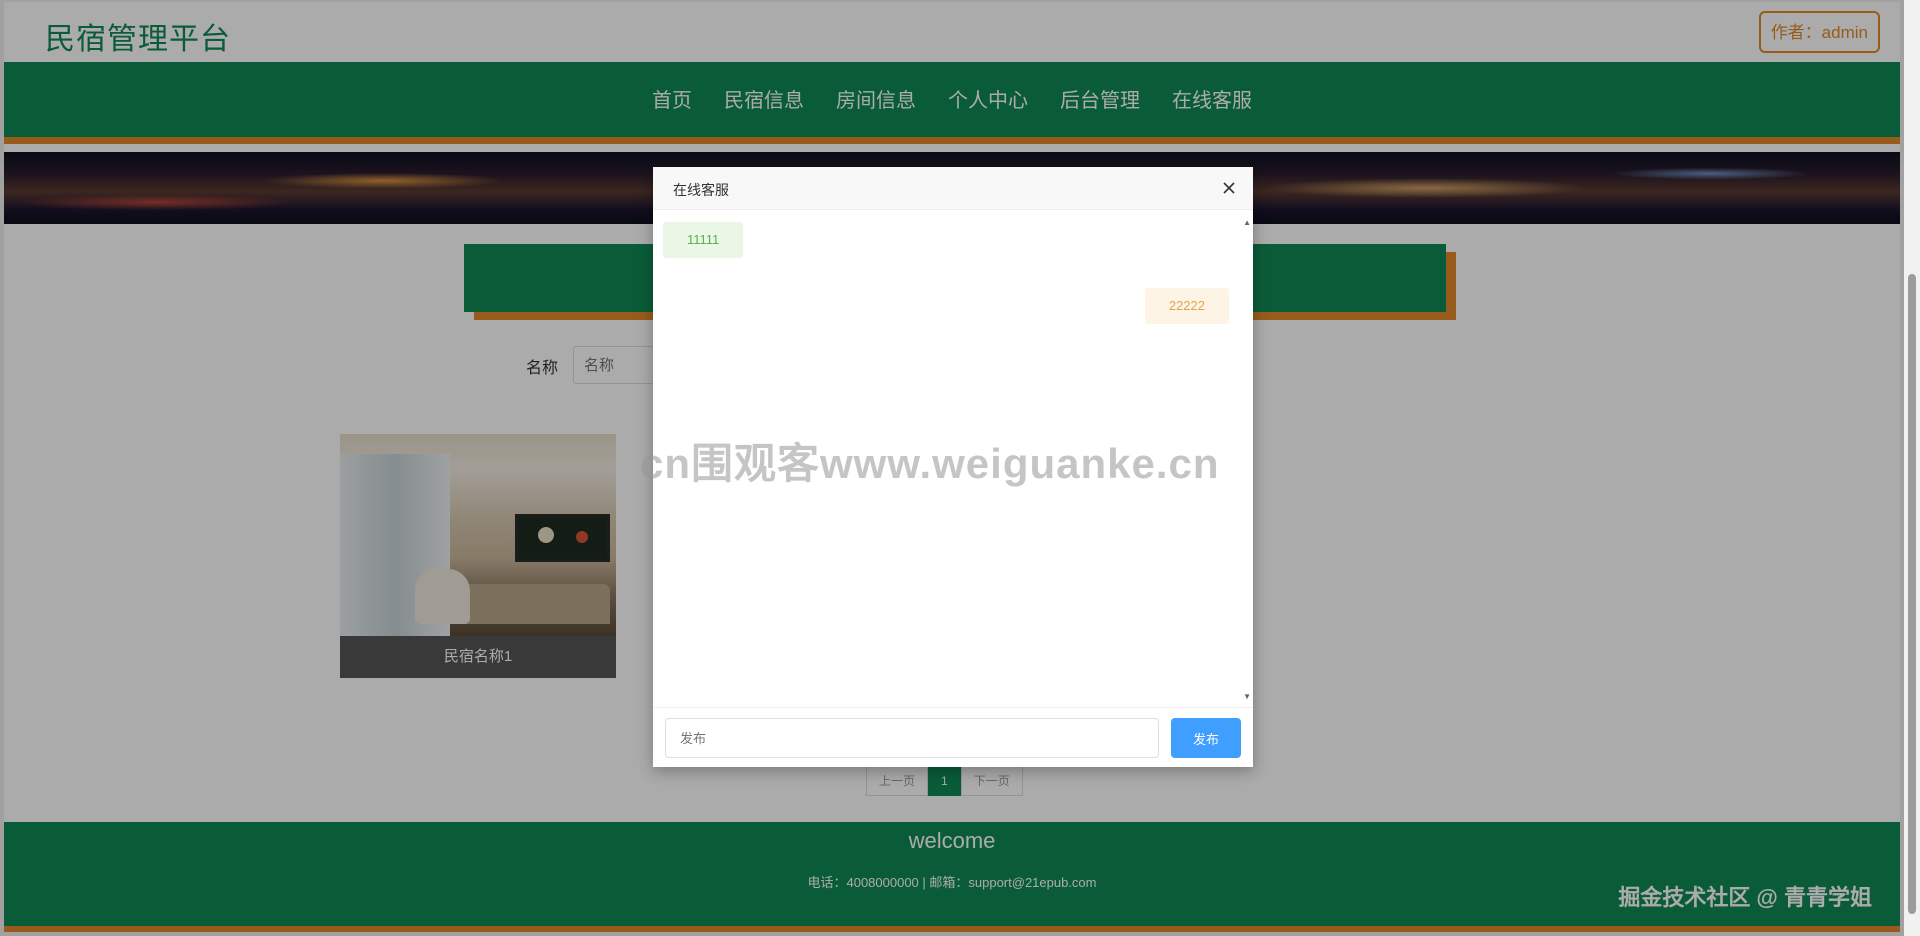  Describe the element at coordinates (1912, 594) in the screenshot. I see `page-scrollbar-thumb` at that location.